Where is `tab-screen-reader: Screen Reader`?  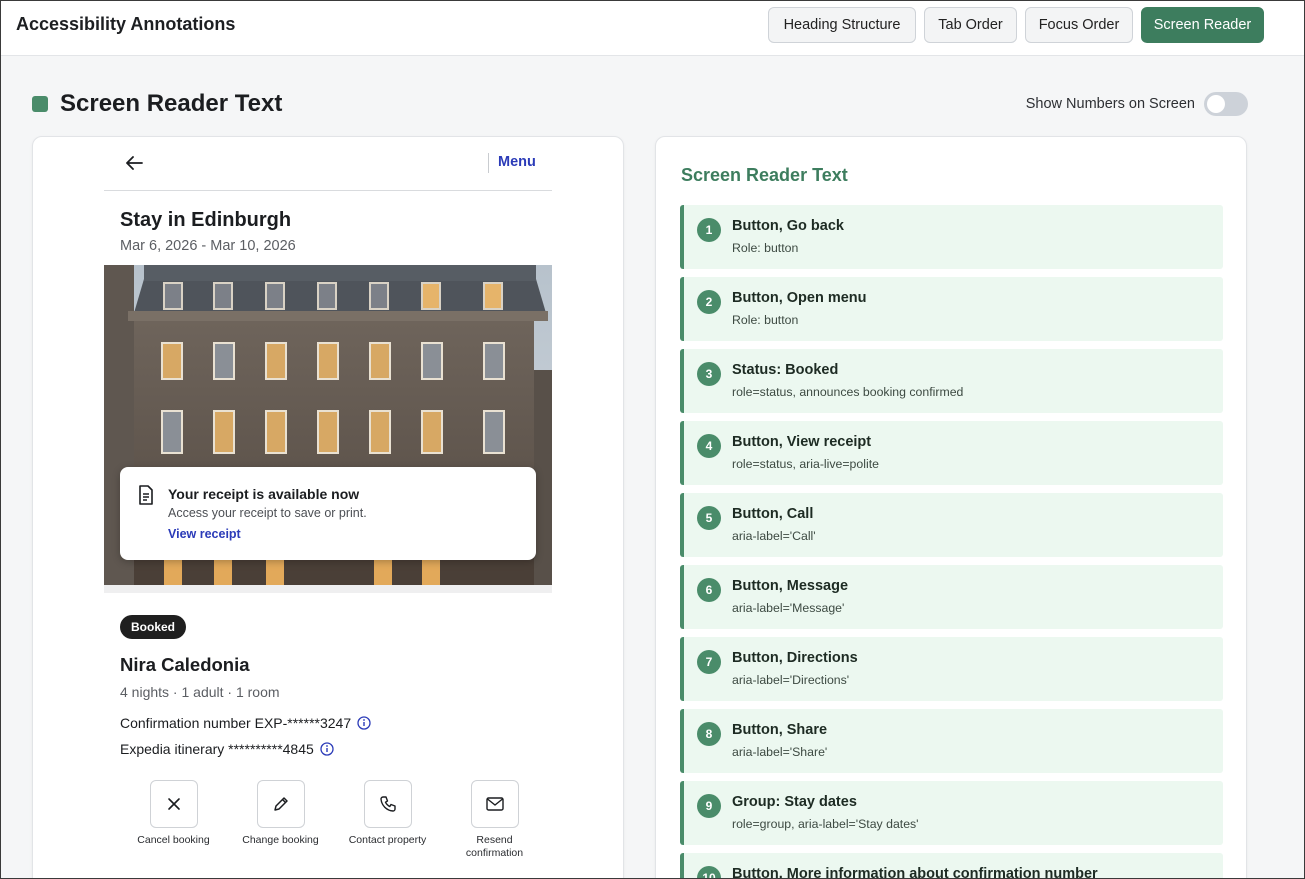
tab-screen-reader: Screen Reader is located at coordinates (1202, 25).